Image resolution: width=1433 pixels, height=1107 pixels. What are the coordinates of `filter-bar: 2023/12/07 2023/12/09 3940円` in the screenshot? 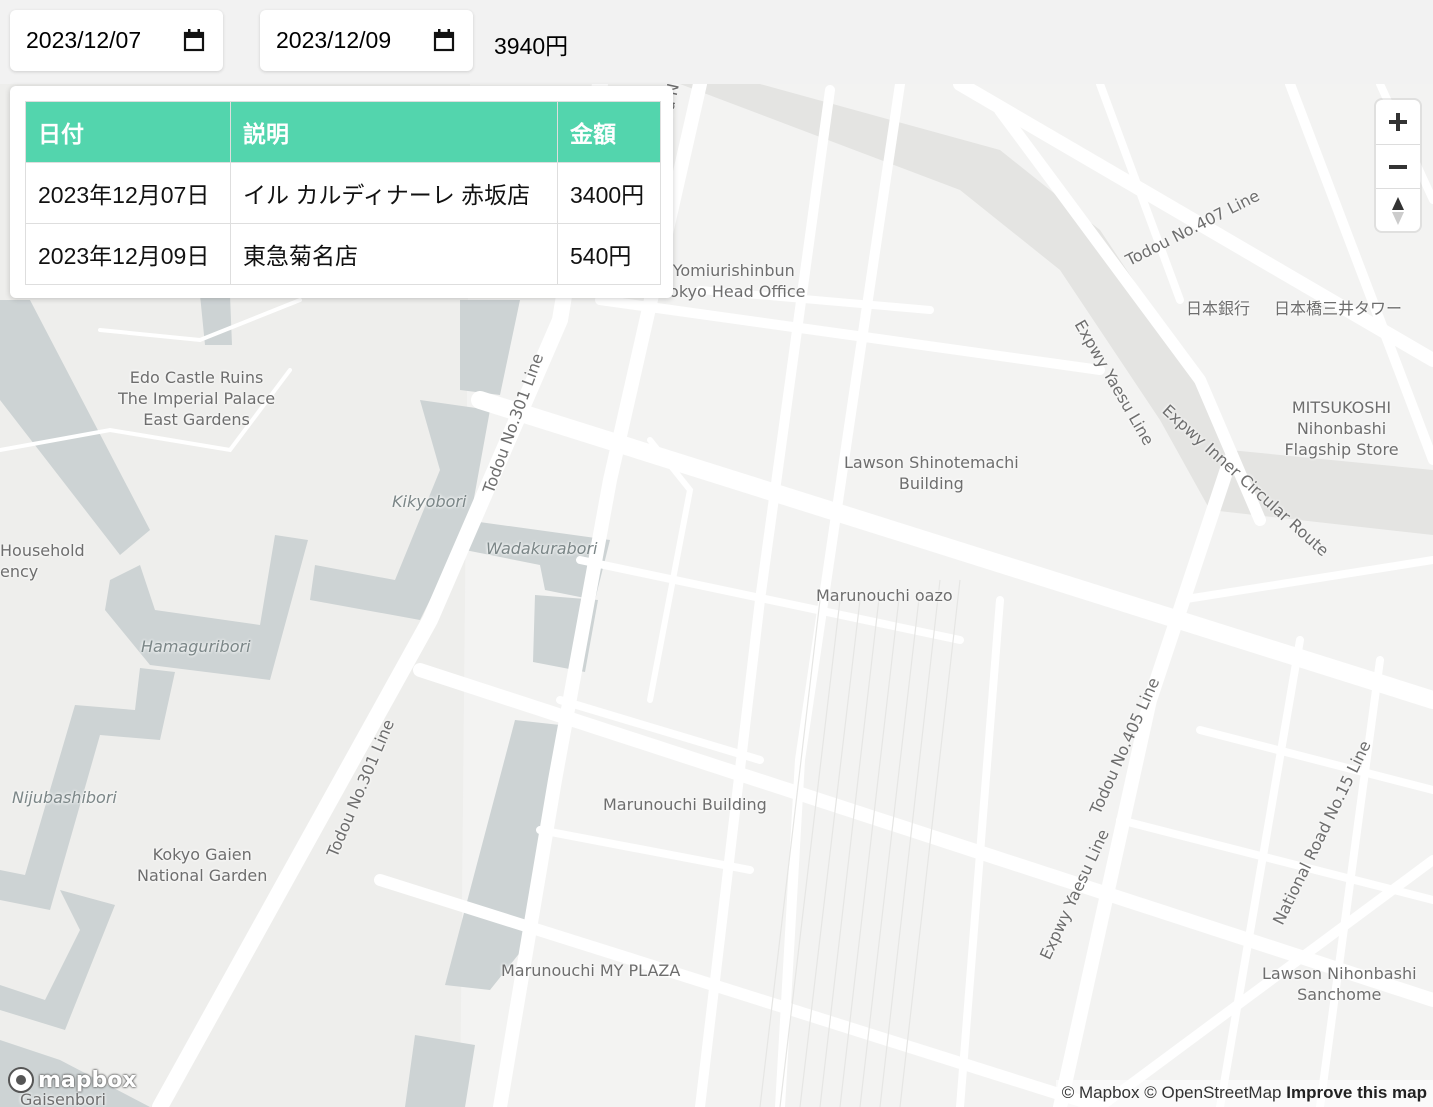 It's located at (716, 42).